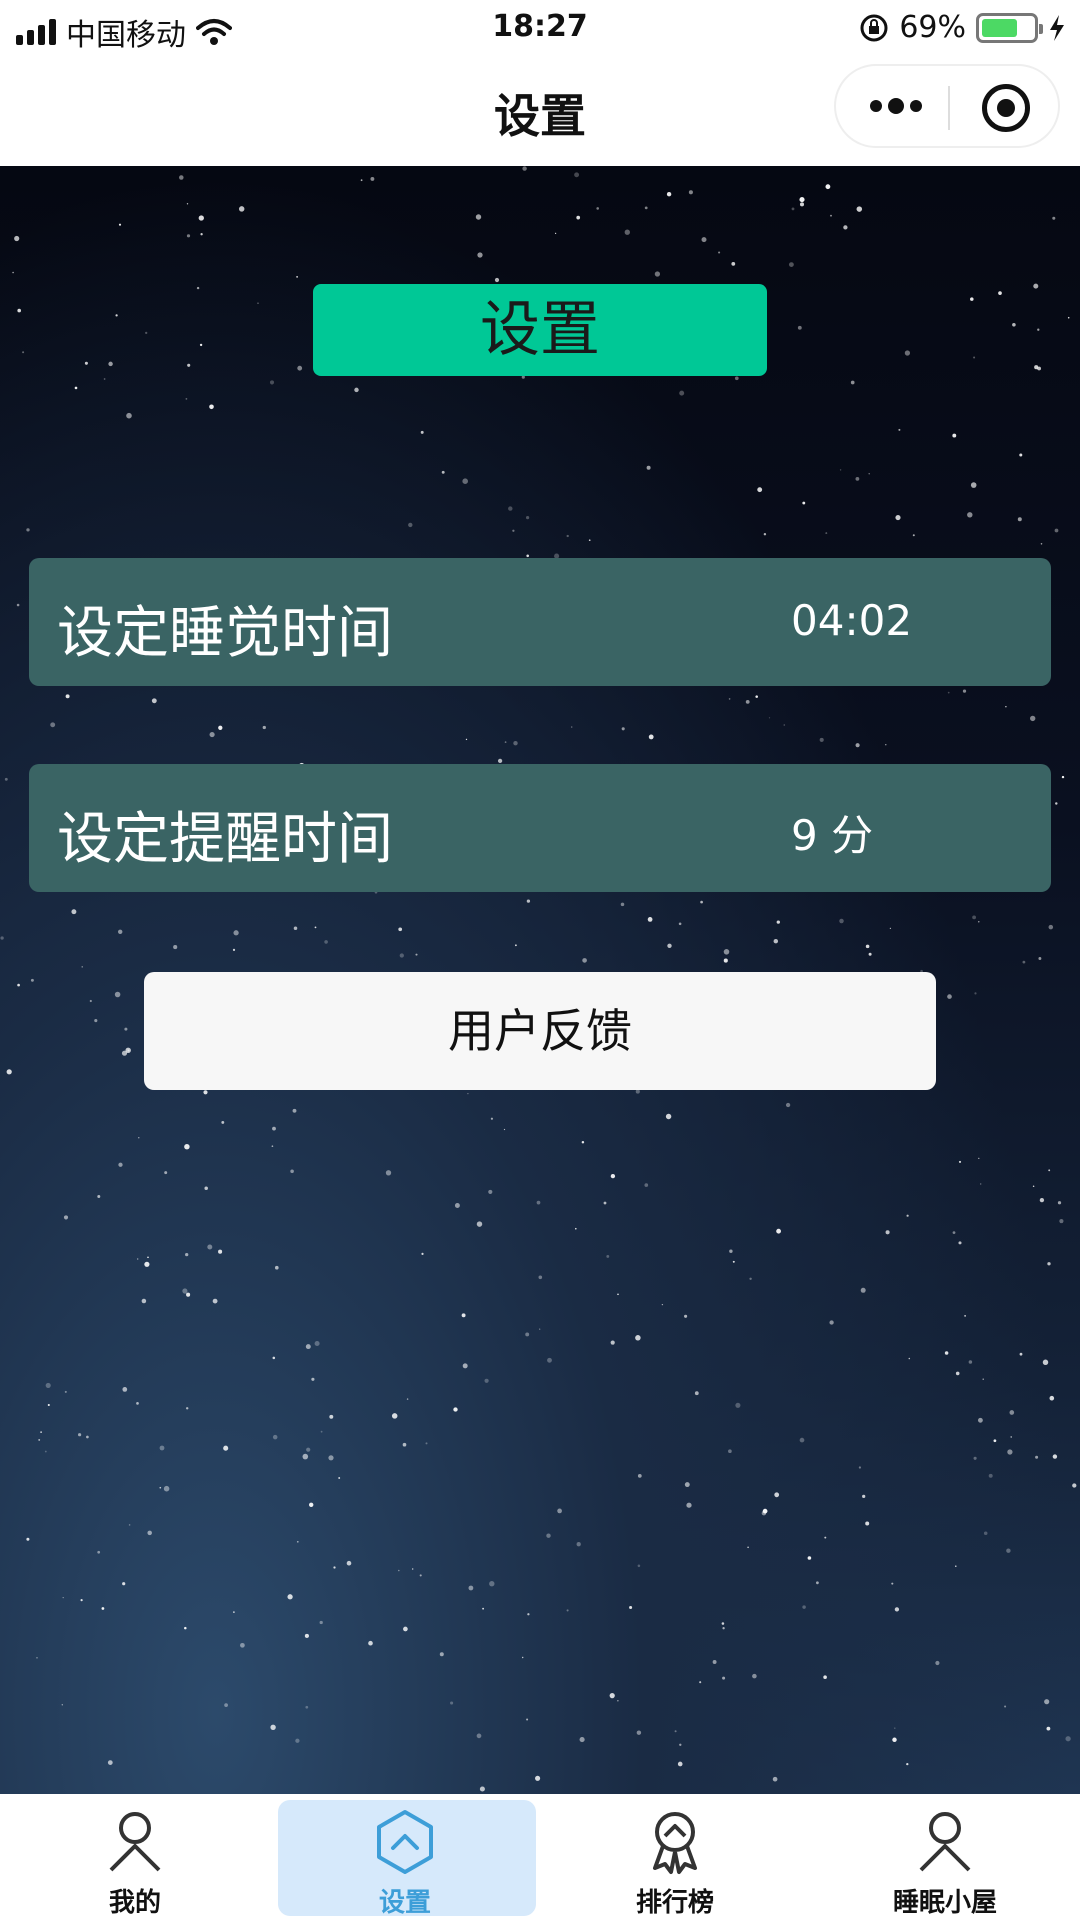 The width and height of the screenshot is (1080, 1920). I want to click on sleep-time-value: 04:02, so click(851, 620).